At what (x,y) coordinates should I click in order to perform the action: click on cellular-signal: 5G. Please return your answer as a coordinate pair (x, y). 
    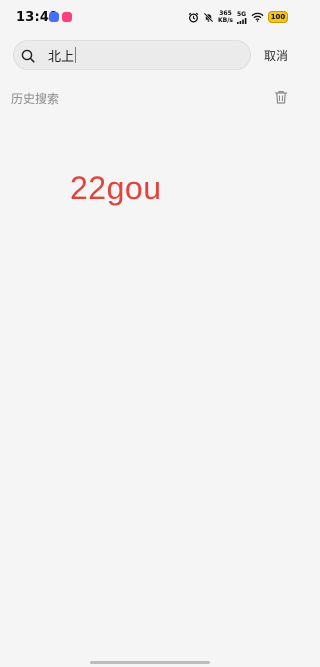
    Looking at the image, I should click on (242, 17).